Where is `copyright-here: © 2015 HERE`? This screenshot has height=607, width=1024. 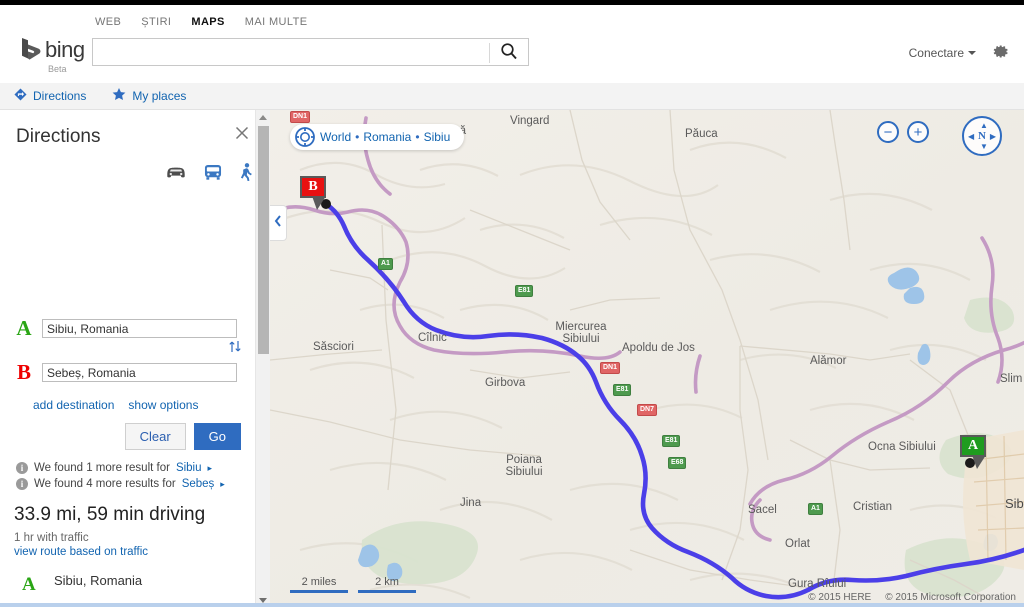 copyright-here: © 2015 HERE is located at coordinates (840, 597).